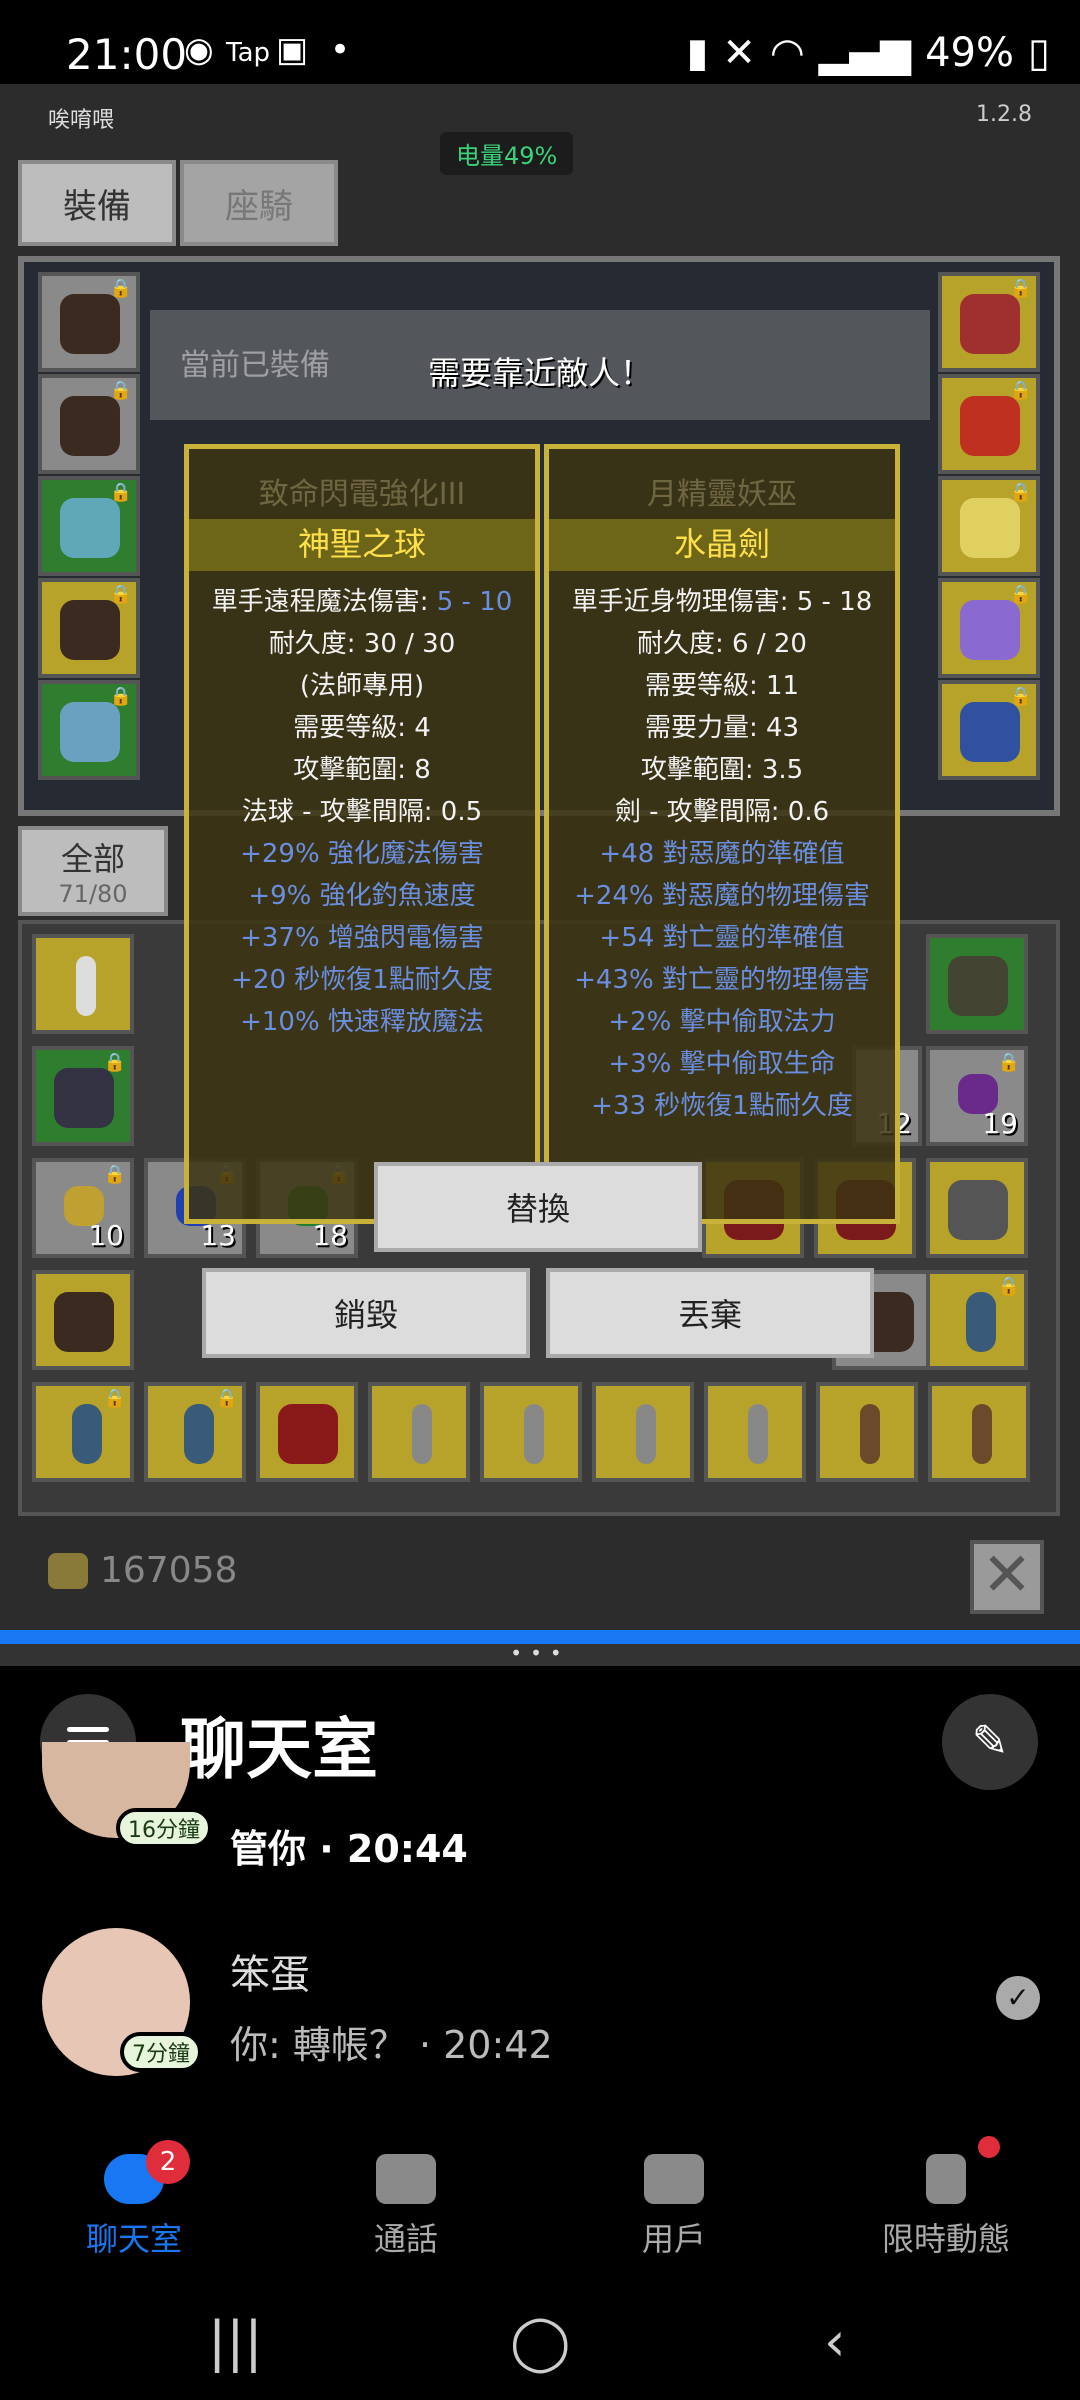 The width and height of the screenshot is (1080, 2400). What do you see at coordinates (362, 980) in the screenshot?
I see `bonus-line: +20 秒恢復1點耐久度` at bounding box center [362, 980].